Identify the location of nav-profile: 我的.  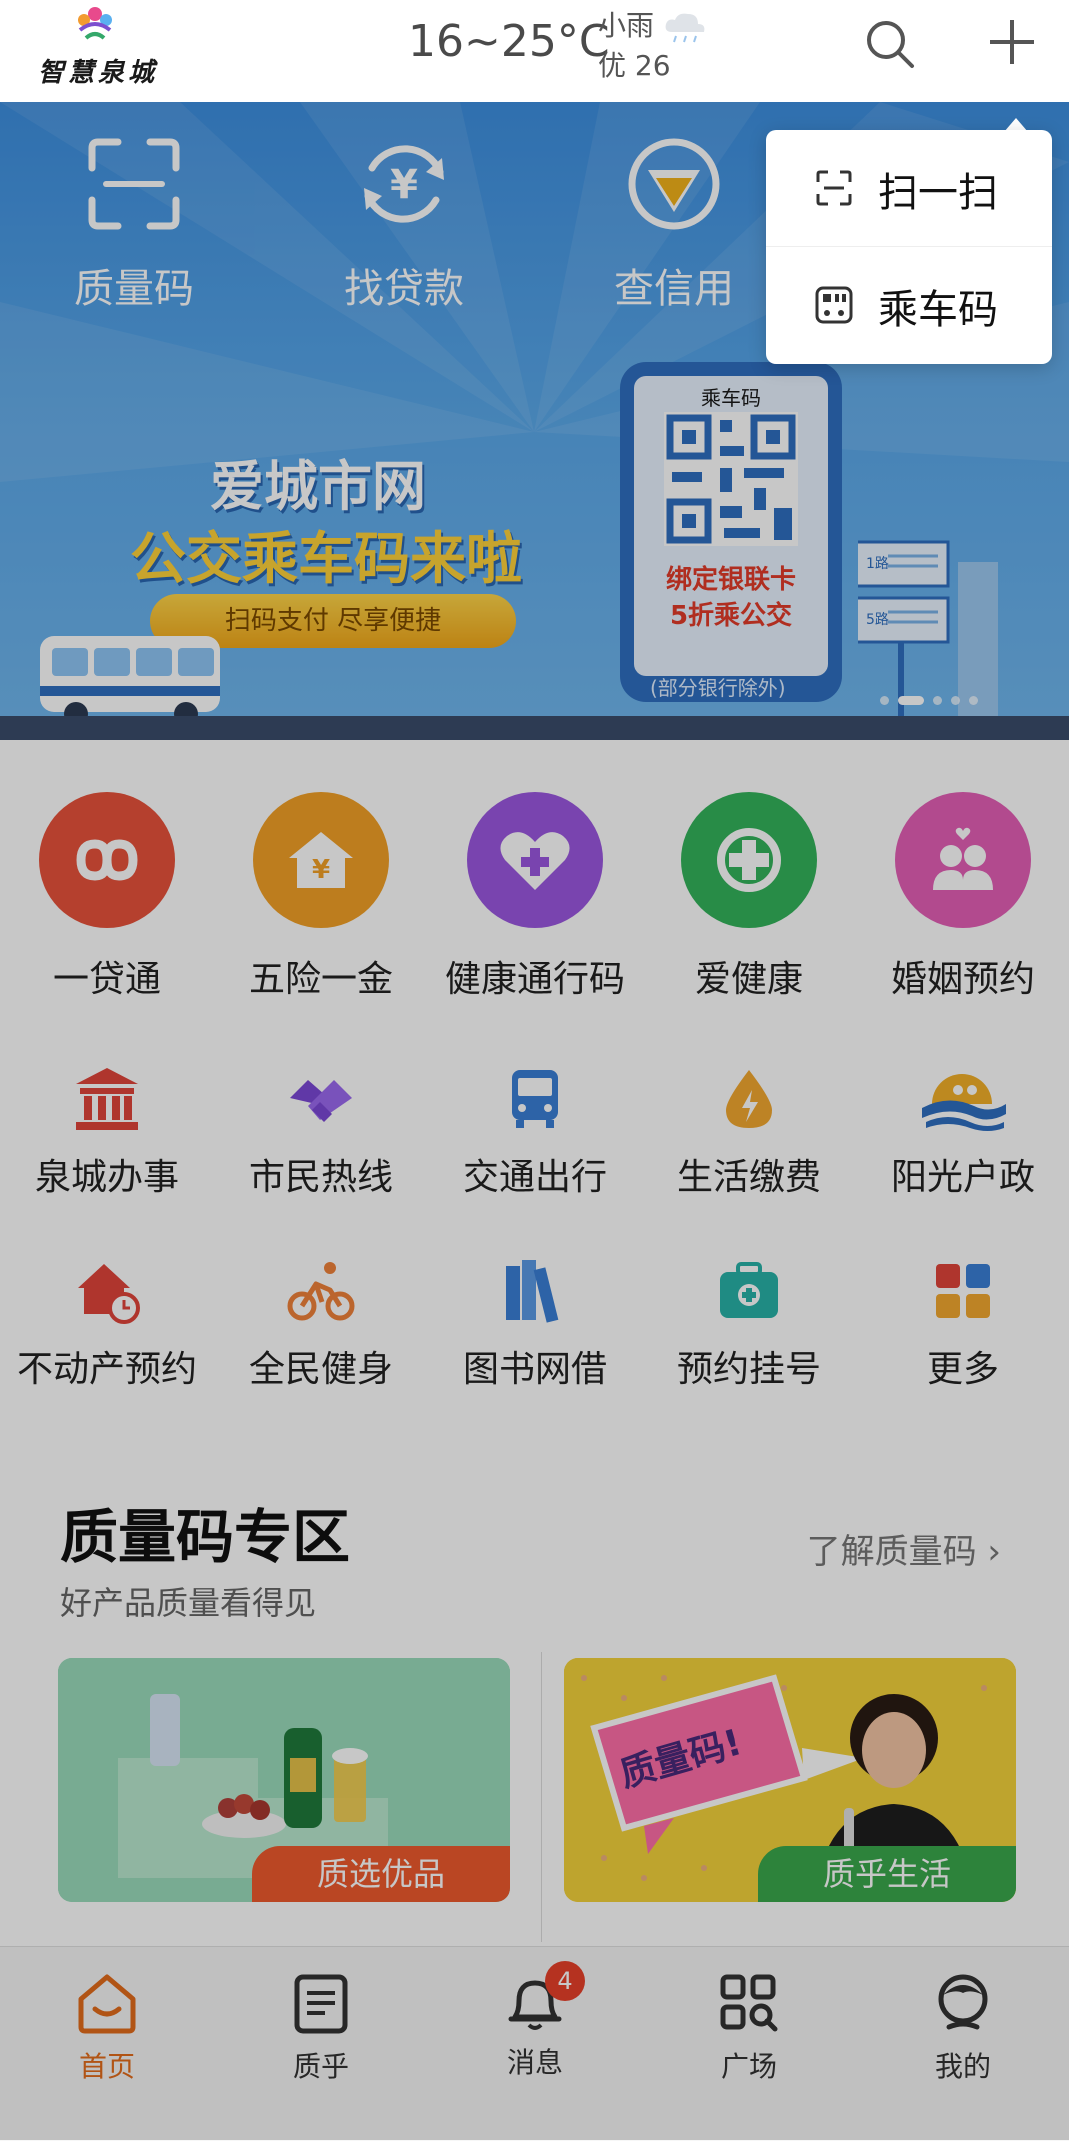
(962, 2028).